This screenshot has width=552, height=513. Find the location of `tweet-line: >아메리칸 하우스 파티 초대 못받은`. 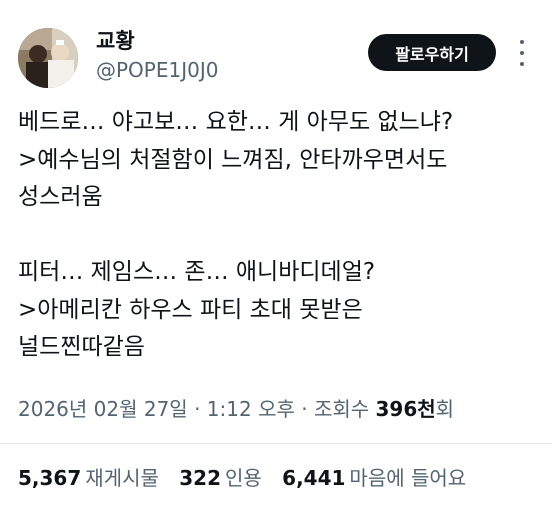

tweet-line: >아메리칸 하우스 파티 초대 못받은 is located at coordinates (190, 309).